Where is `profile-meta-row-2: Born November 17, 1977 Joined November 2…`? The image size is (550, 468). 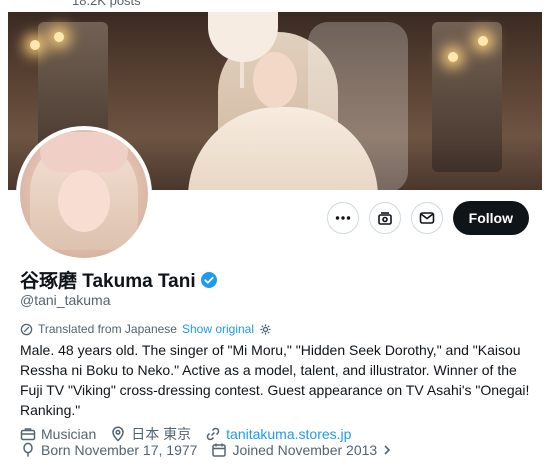
profile-meta-row-2: Born November 17, 1977 Joined November 2… is located at coordinates (206, 450).